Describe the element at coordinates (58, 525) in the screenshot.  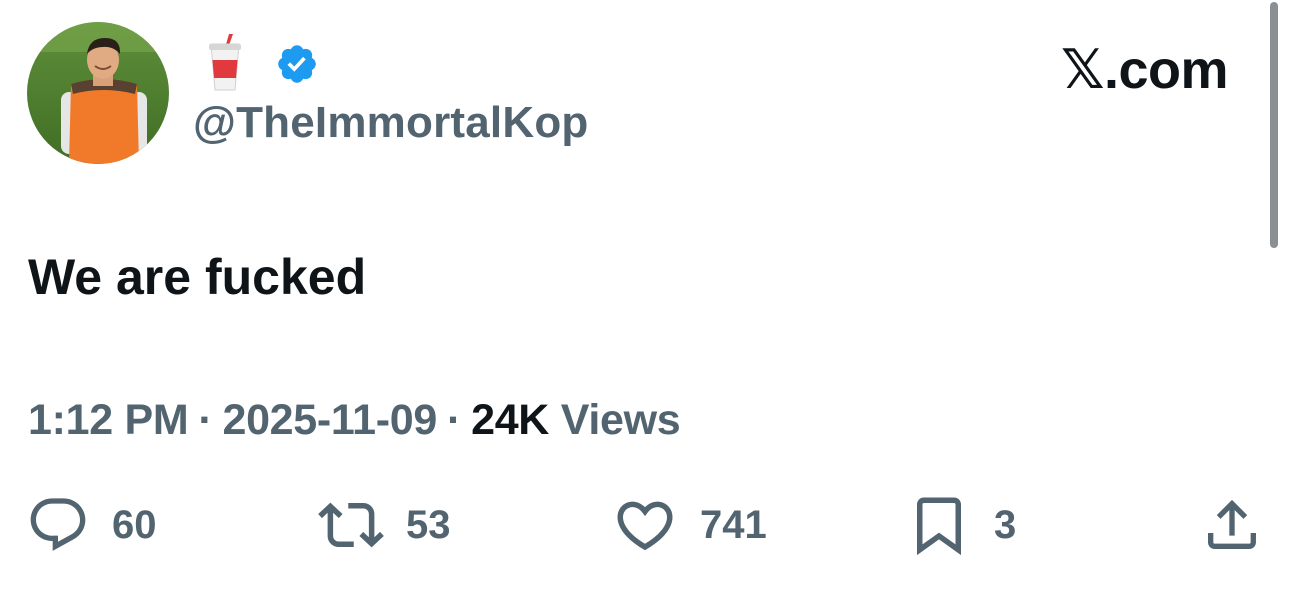
I see `reply-icon` at that location.